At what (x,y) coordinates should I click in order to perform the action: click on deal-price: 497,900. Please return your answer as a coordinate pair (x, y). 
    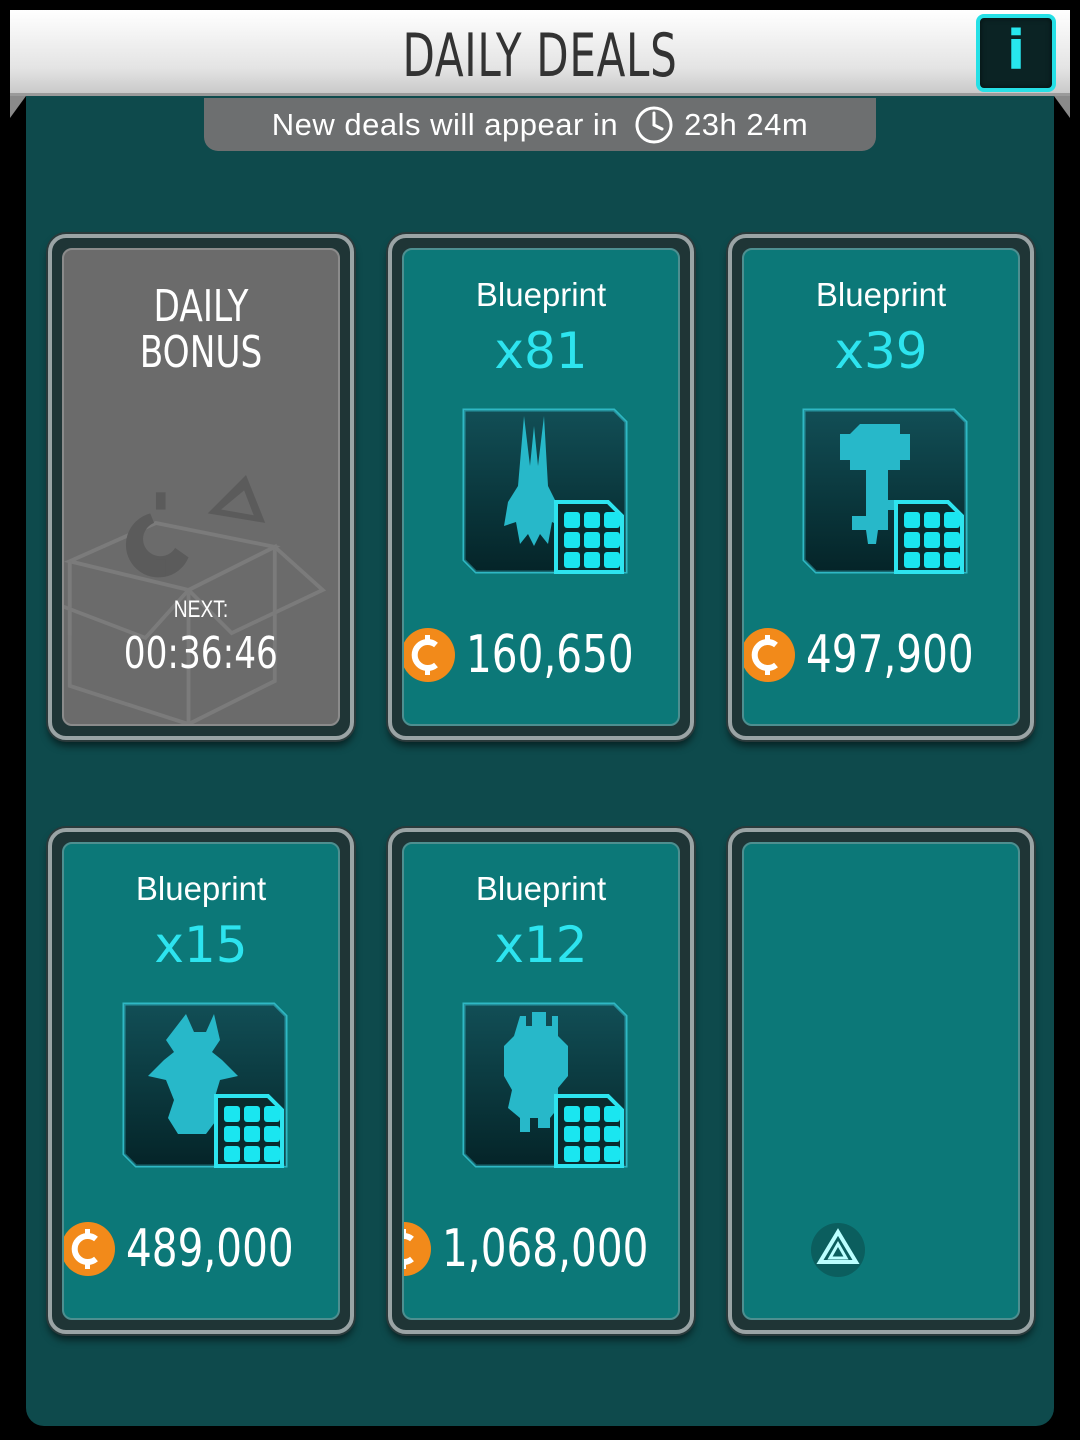
    Looking at the image, I should click on (881, 655).